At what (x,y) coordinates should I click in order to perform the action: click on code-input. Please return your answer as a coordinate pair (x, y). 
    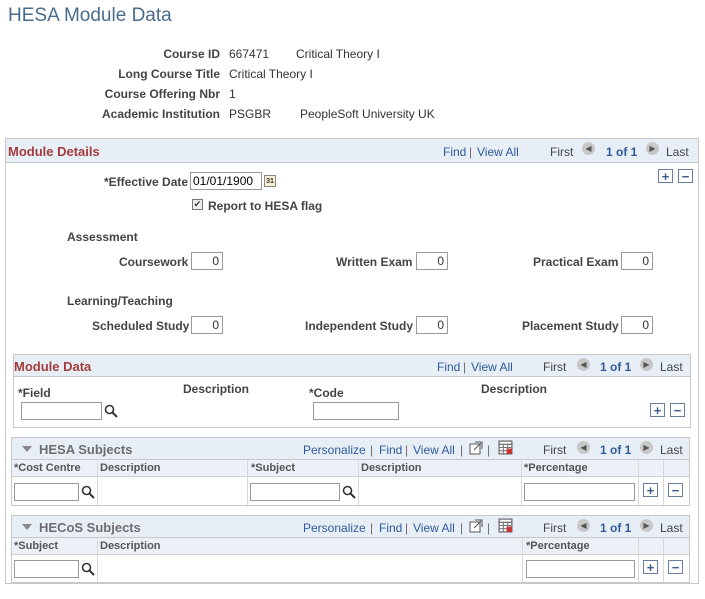
    Looking at the image, I should click on (356, 411).